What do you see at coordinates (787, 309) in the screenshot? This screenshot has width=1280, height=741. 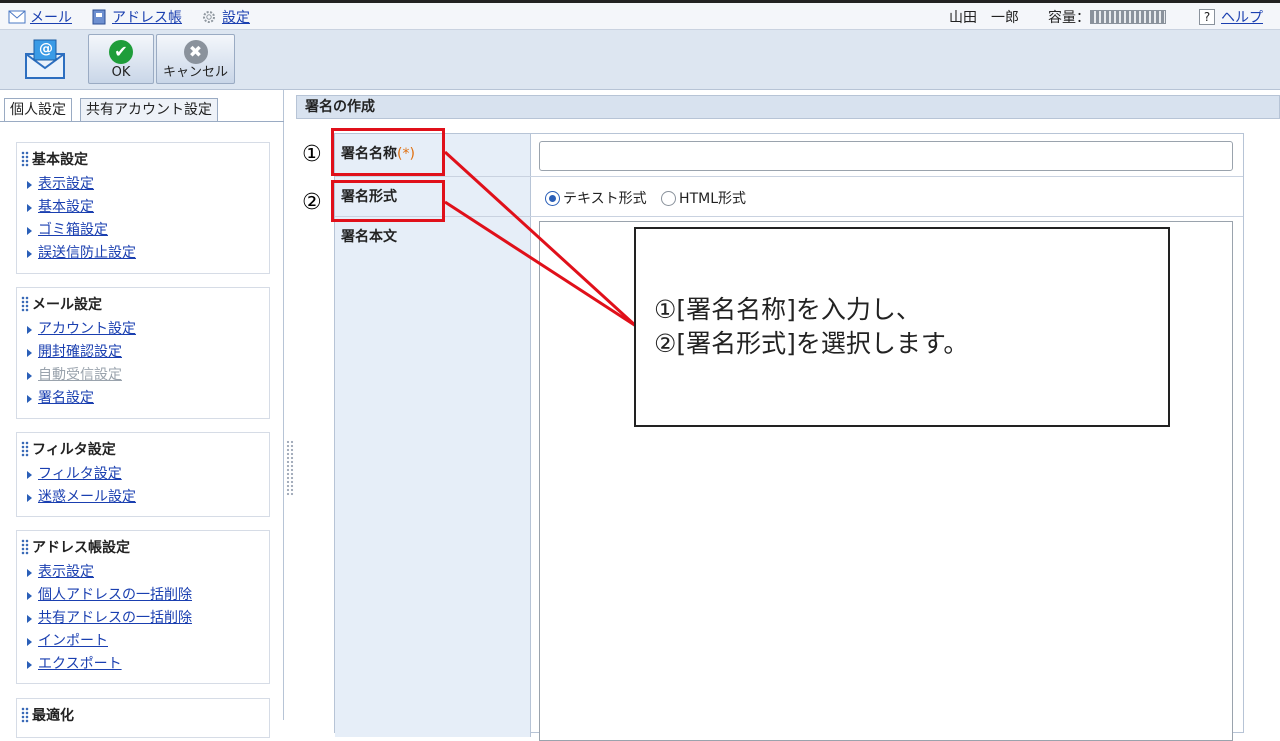 I see `callout-line-1: ①[署名名称]を入力し、` at bounding box center [787, 309].